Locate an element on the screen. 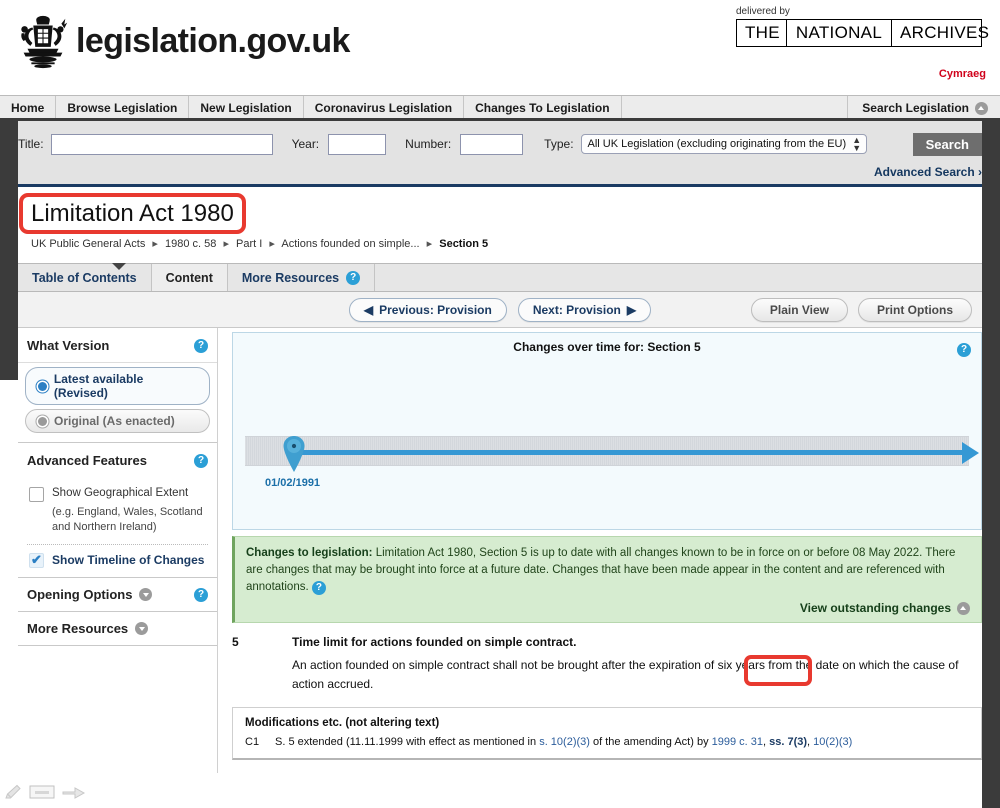  checkbox-checked-icon is located at coordinates (36, 560).